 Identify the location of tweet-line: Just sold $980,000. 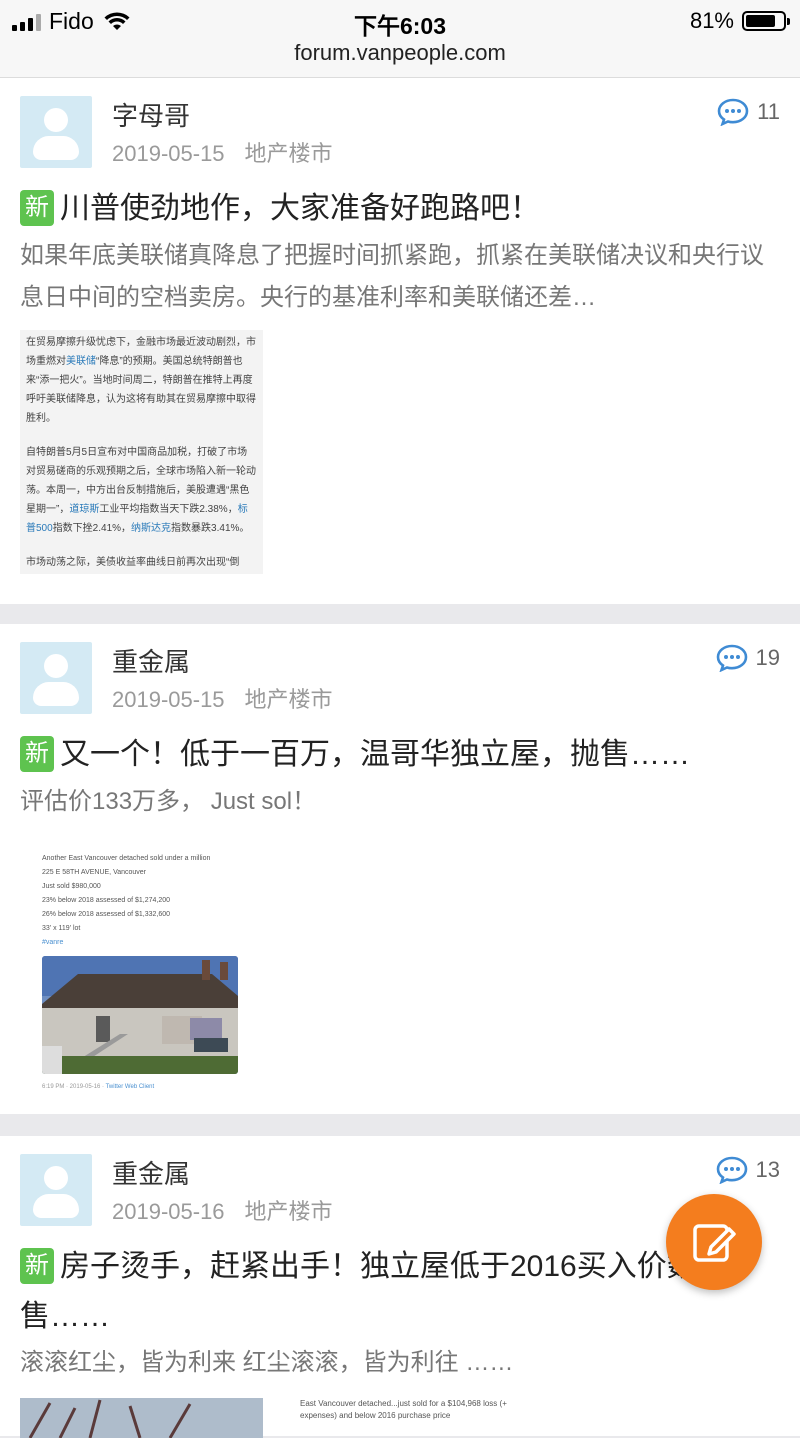
(71, 886).